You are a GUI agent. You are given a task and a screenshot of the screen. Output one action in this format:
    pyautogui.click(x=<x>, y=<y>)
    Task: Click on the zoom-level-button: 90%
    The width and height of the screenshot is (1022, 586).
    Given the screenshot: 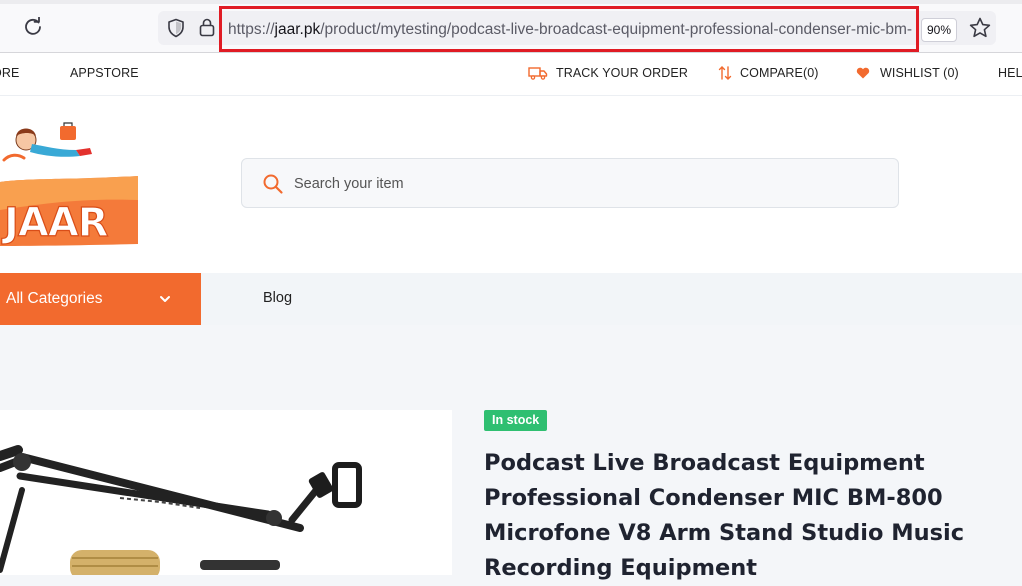 What is the action you would take?
    pyautogui.click(x=939, y=30)
    